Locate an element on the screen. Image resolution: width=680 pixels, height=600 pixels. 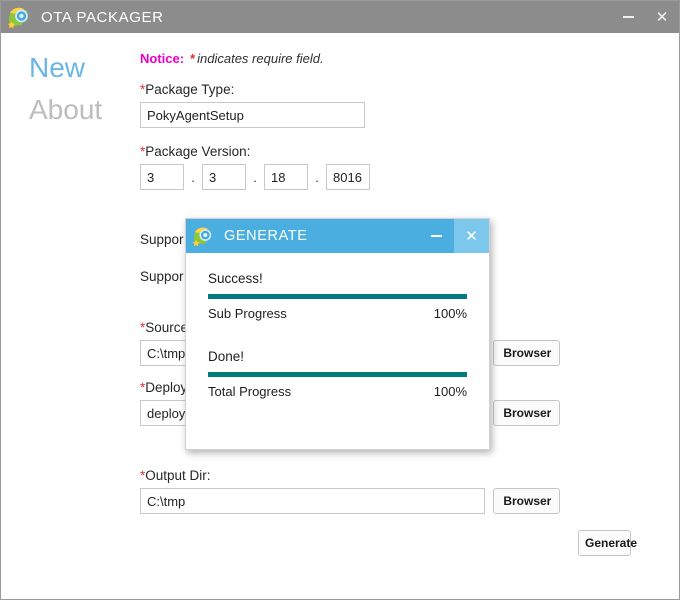
total-progress-status: Done! is located at coordinates (226, 356).